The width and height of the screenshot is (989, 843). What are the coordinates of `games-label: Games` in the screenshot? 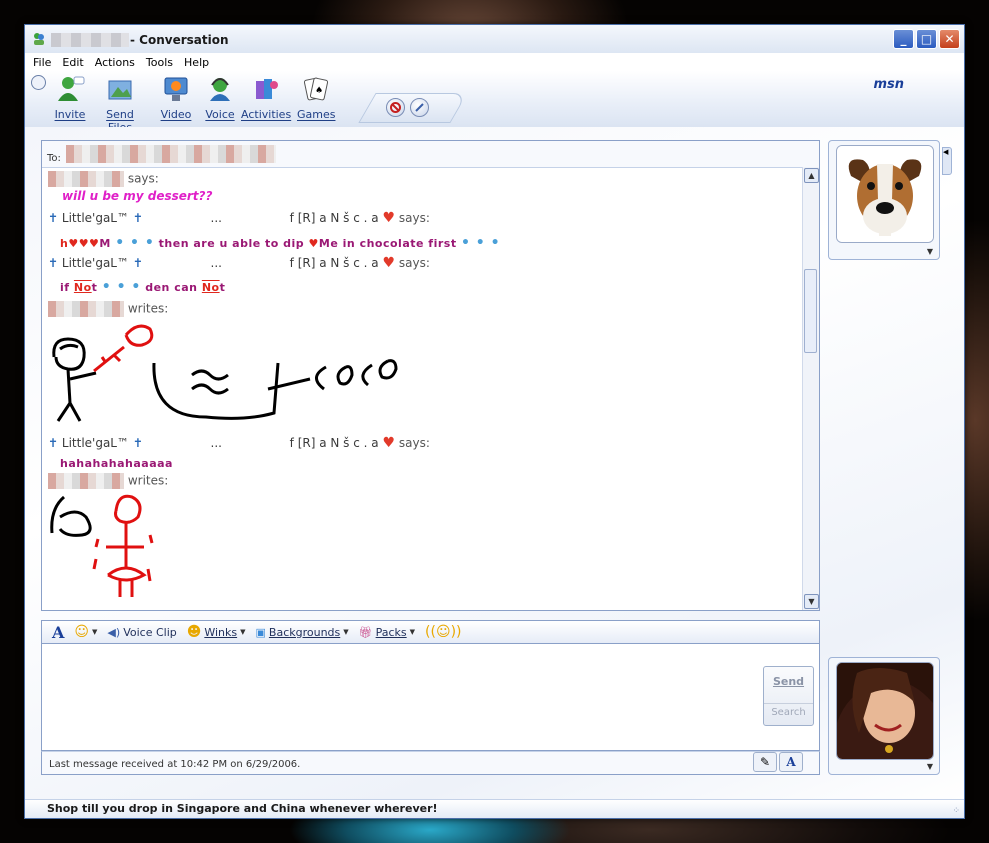 It's located at (316, 114).